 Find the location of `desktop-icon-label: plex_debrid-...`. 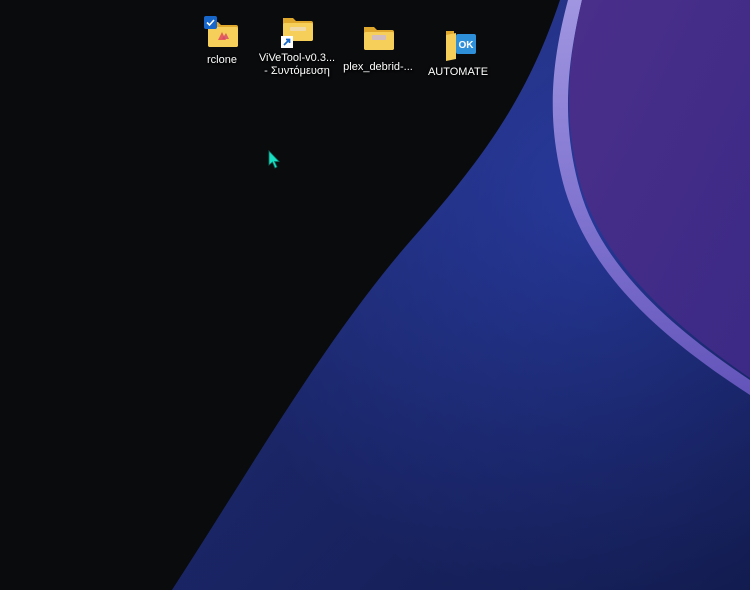

desktop-icon-label: plex_debrid-... is located at coordinates (378, 67).